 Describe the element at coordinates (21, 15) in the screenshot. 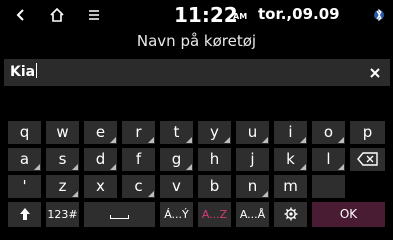

I see `back-icon` at that location.